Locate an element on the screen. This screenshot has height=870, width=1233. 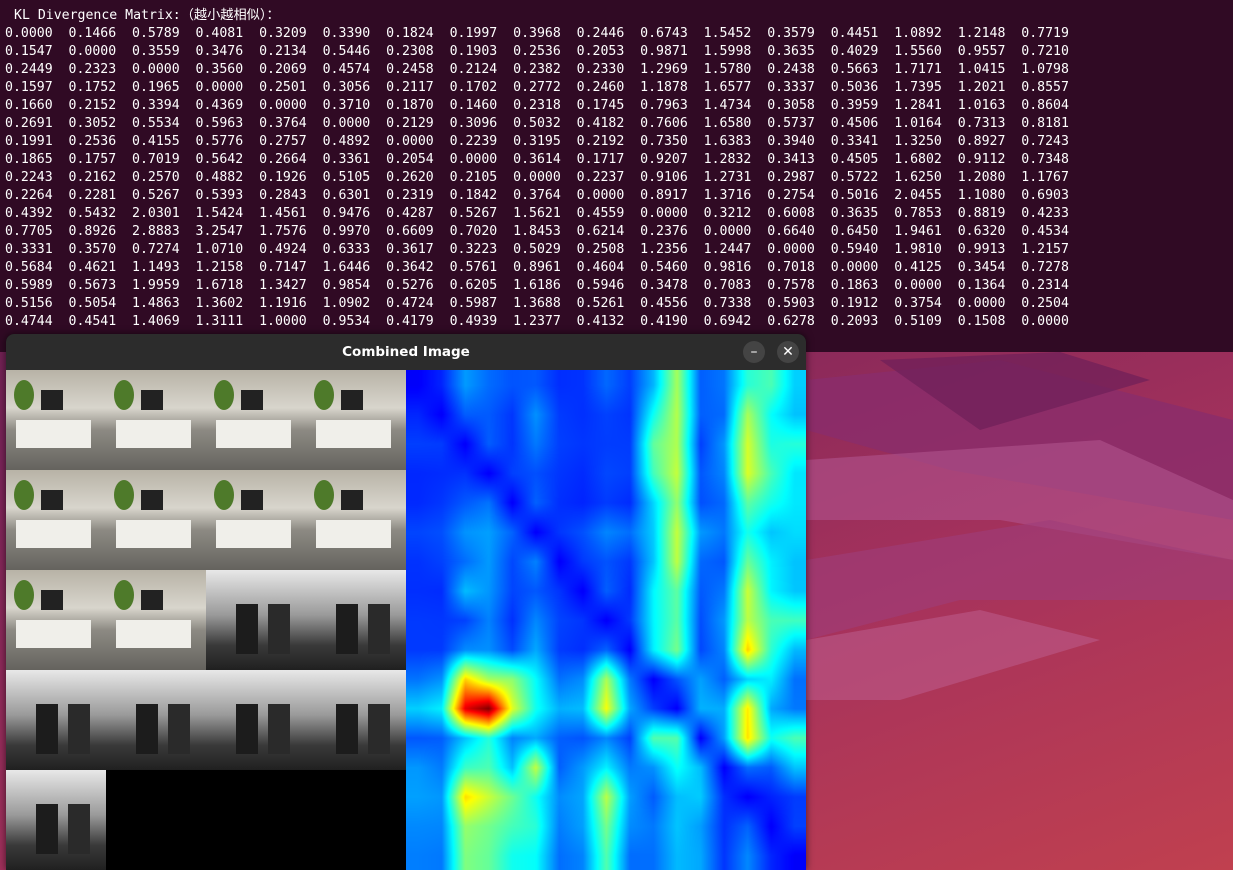
window-title: Combined Image is located at coordinates (406, 352).